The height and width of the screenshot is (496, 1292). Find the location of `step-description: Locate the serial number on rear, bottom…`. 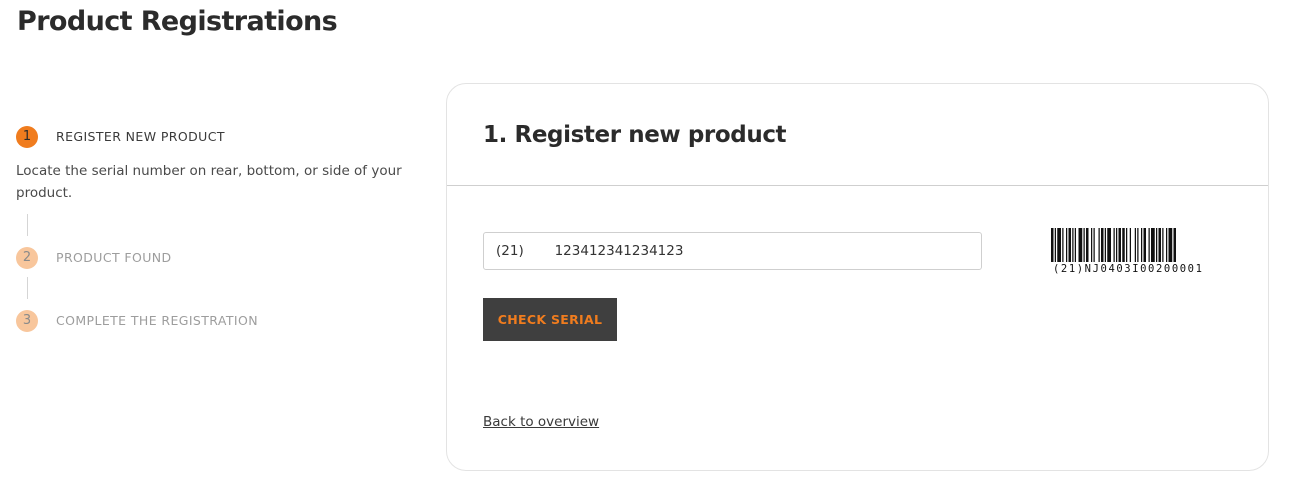

step-description: Locate the serial number on rear, bottom… is located at coordinates (209, 182).